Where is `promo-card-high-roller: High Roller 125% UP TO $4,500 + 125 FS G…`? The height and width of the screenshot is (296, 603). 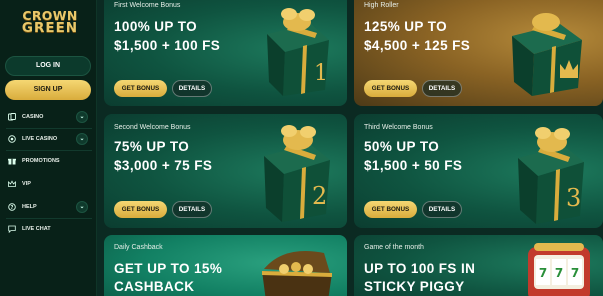 promo-card-high-roller: High Roller 125% UP TO $4,500 + 125 FS G… is located at coordinates (478, 53).